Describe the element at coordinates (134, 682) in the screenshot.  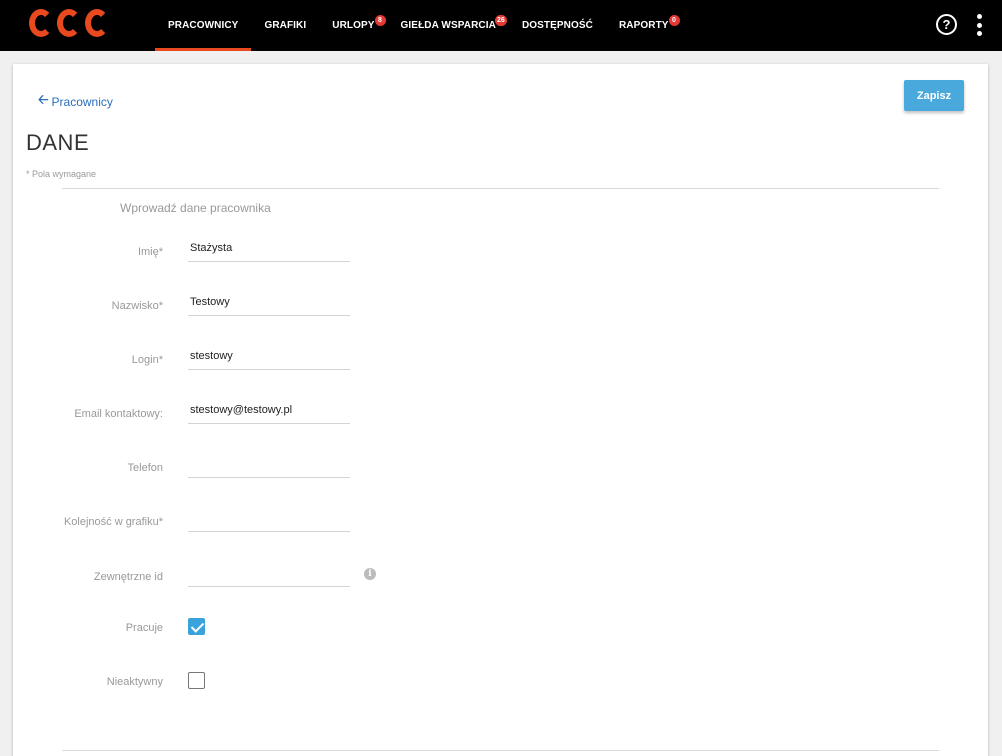
I see `inactive-label: Nieaktywny` at that location.